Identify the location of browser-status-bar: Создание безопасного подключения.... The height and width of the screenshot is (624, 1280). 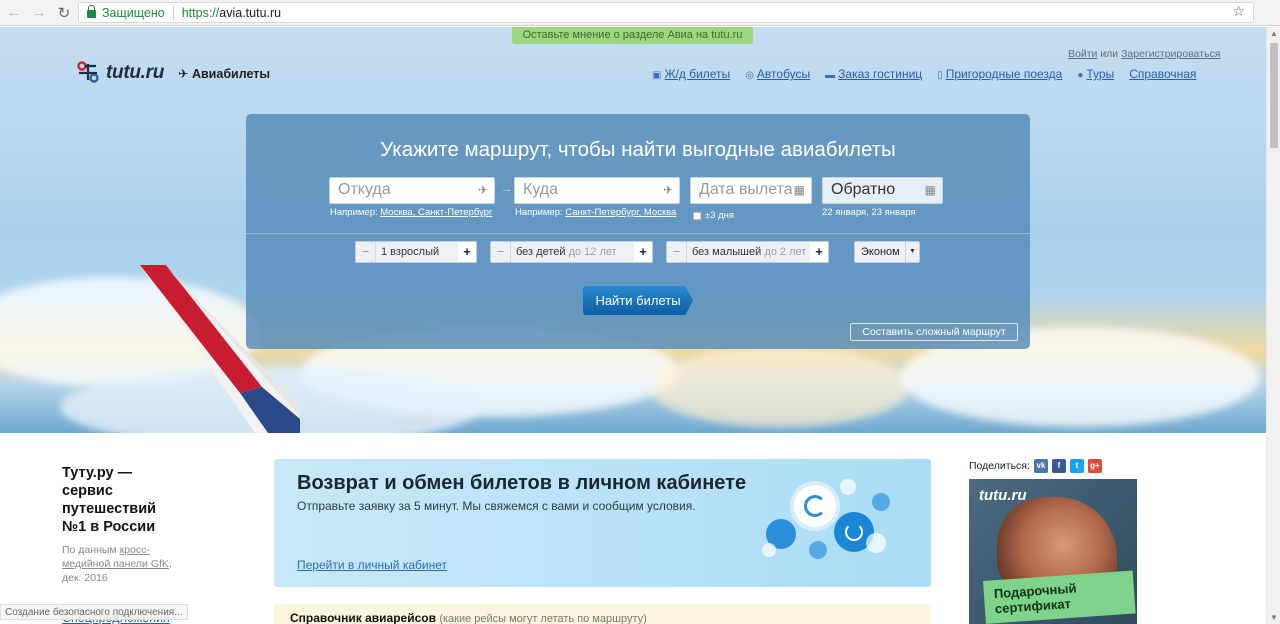
(94, 612).